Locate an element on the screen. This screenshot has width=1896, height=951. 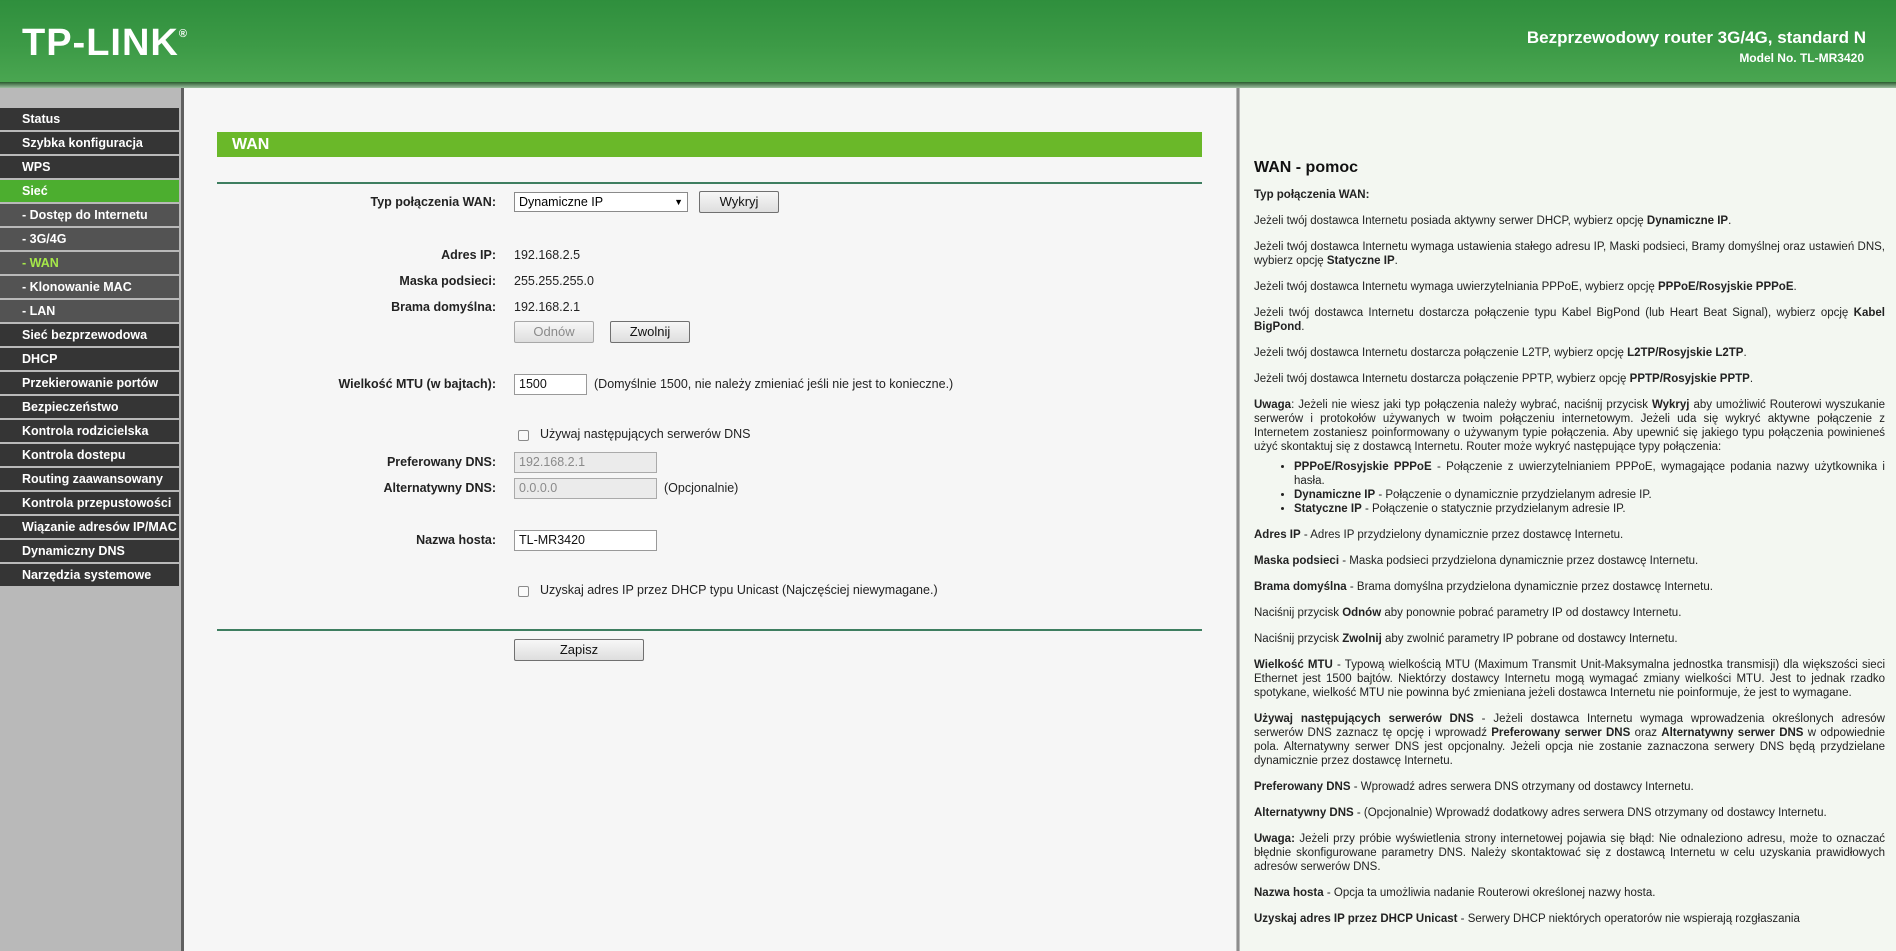
hostname-label: Nazwa hosta: is located at coordinates (456, 540).